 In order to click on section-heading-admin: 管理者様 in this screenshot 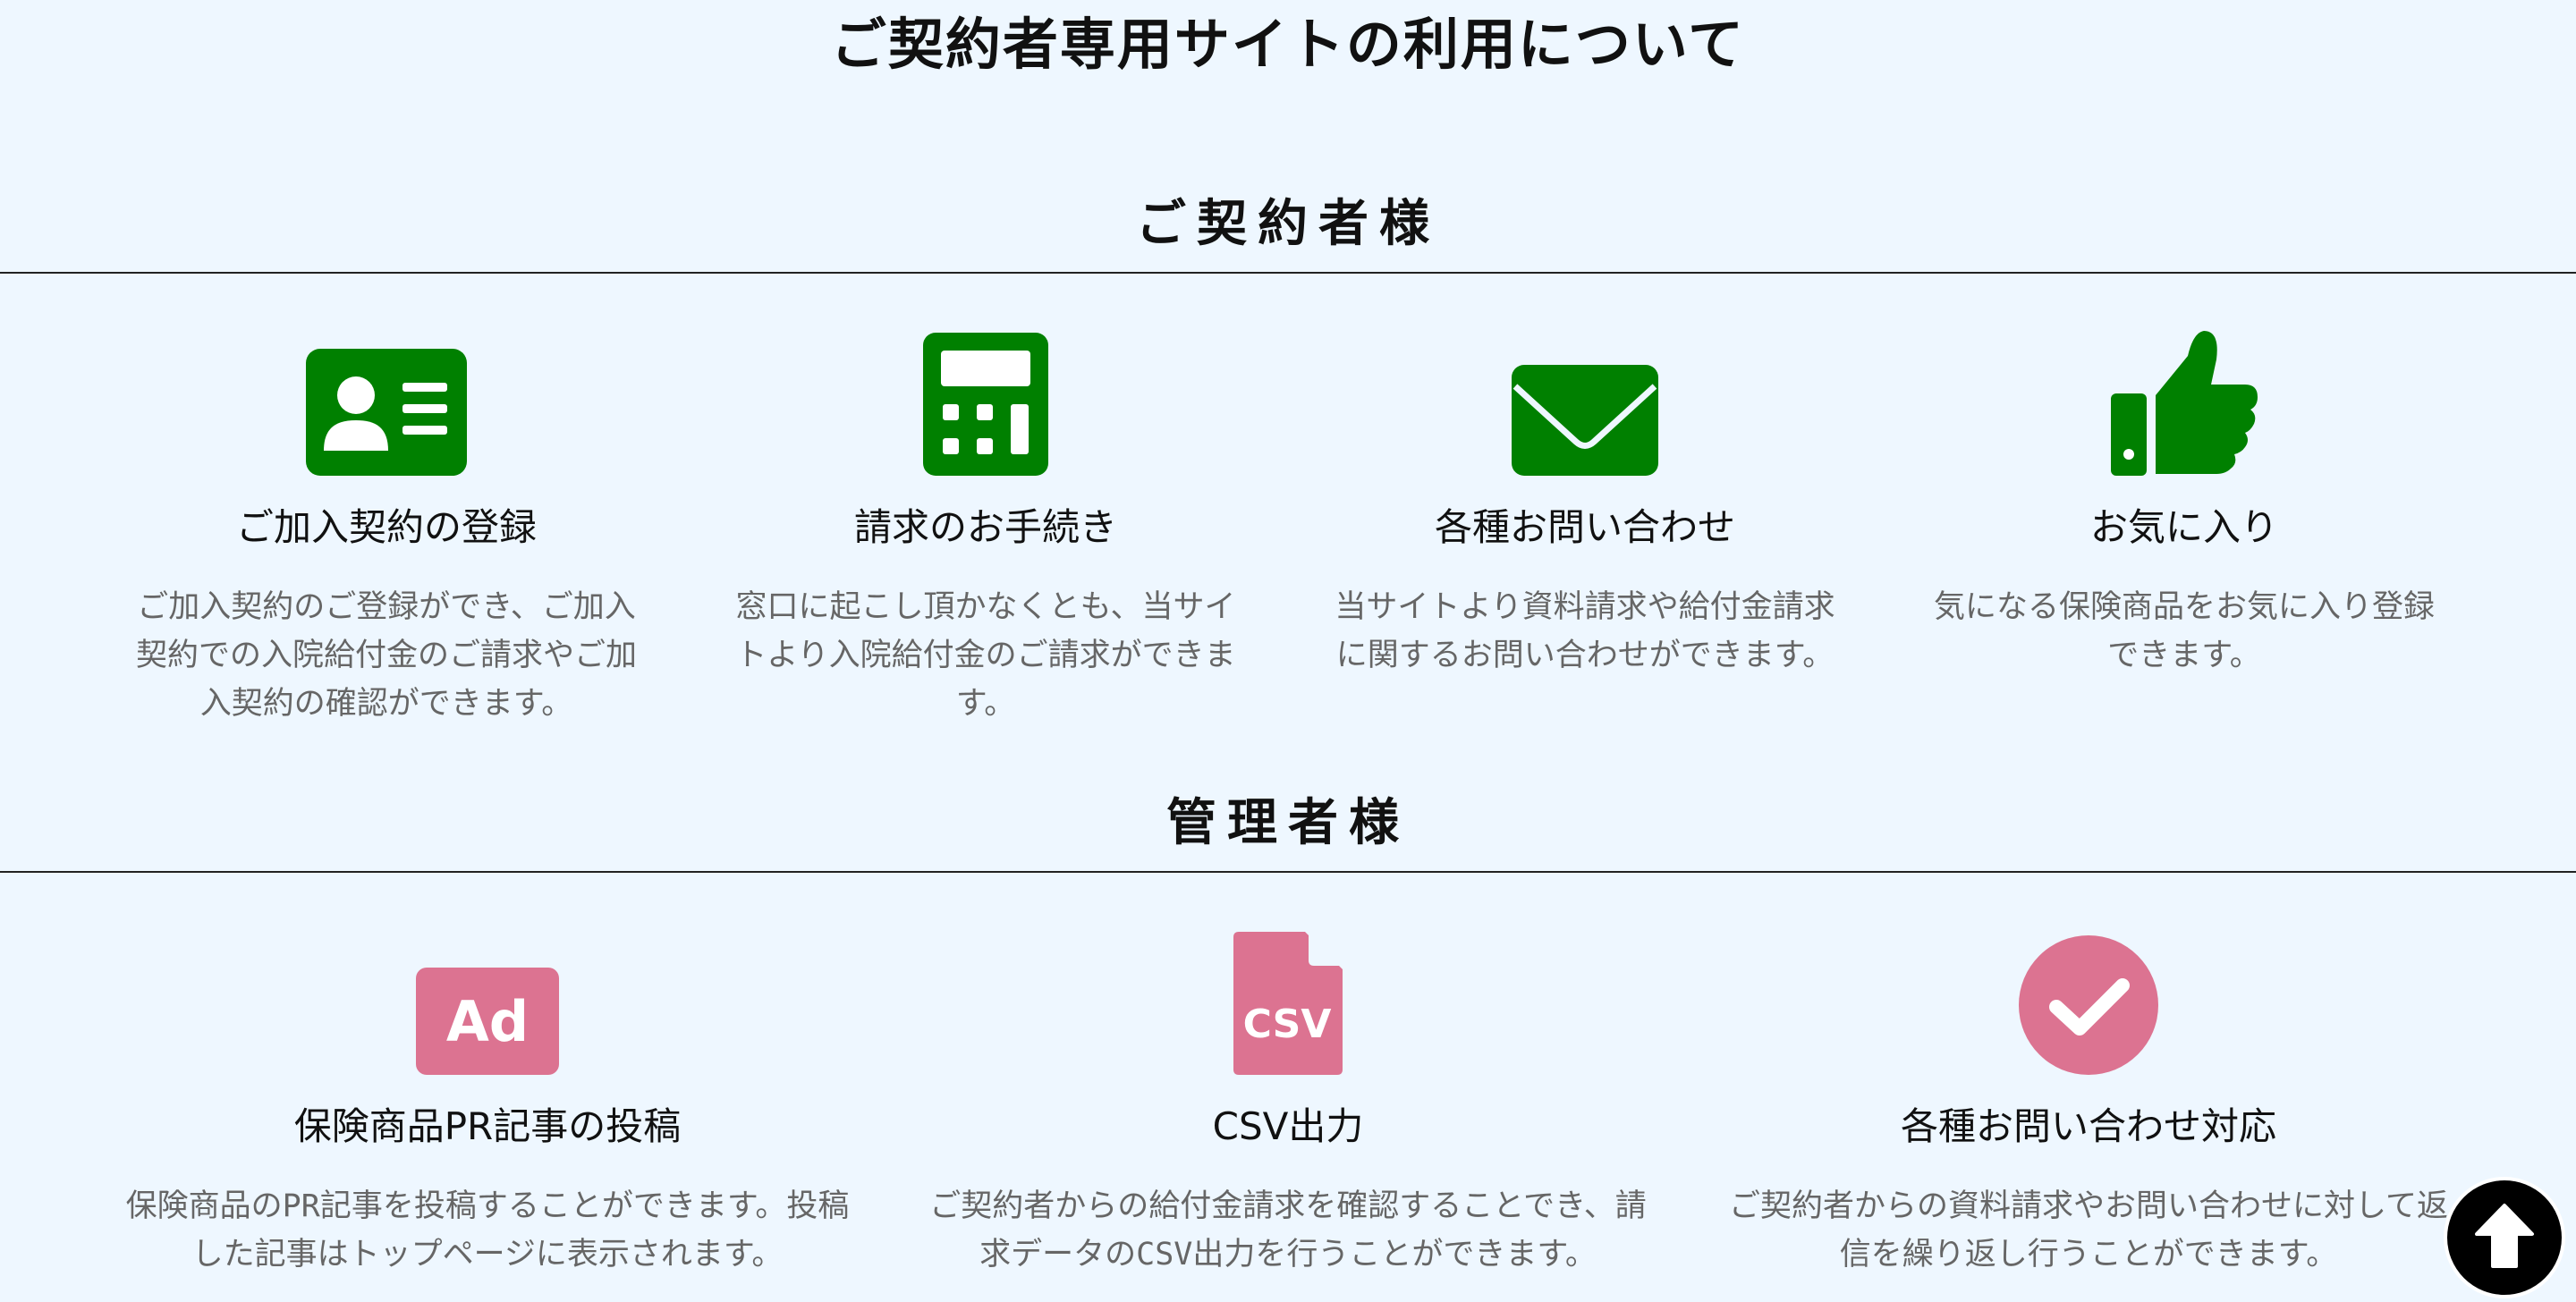, I will do `click(1288, 823)`.